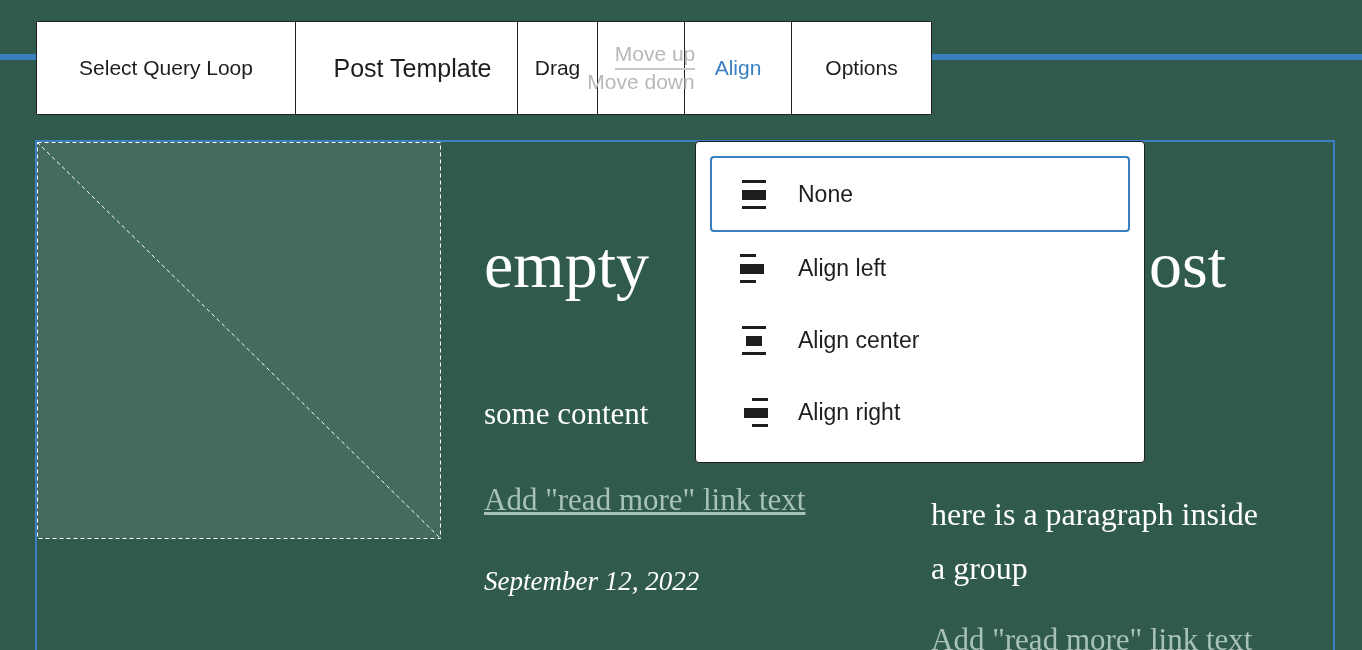 The width and height of the screenshot is (1362, 650). Describe the element at coordinates (920, 268) in the screenshot. I see `align-option: Align left` at that location.